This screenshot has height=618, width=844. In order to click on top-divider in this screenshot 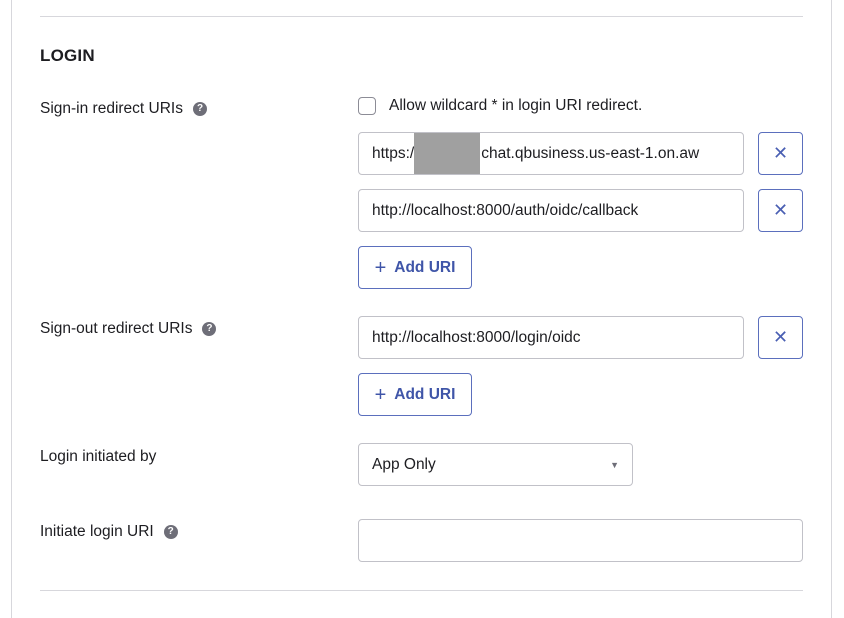, I will do `click(421, 16)`.